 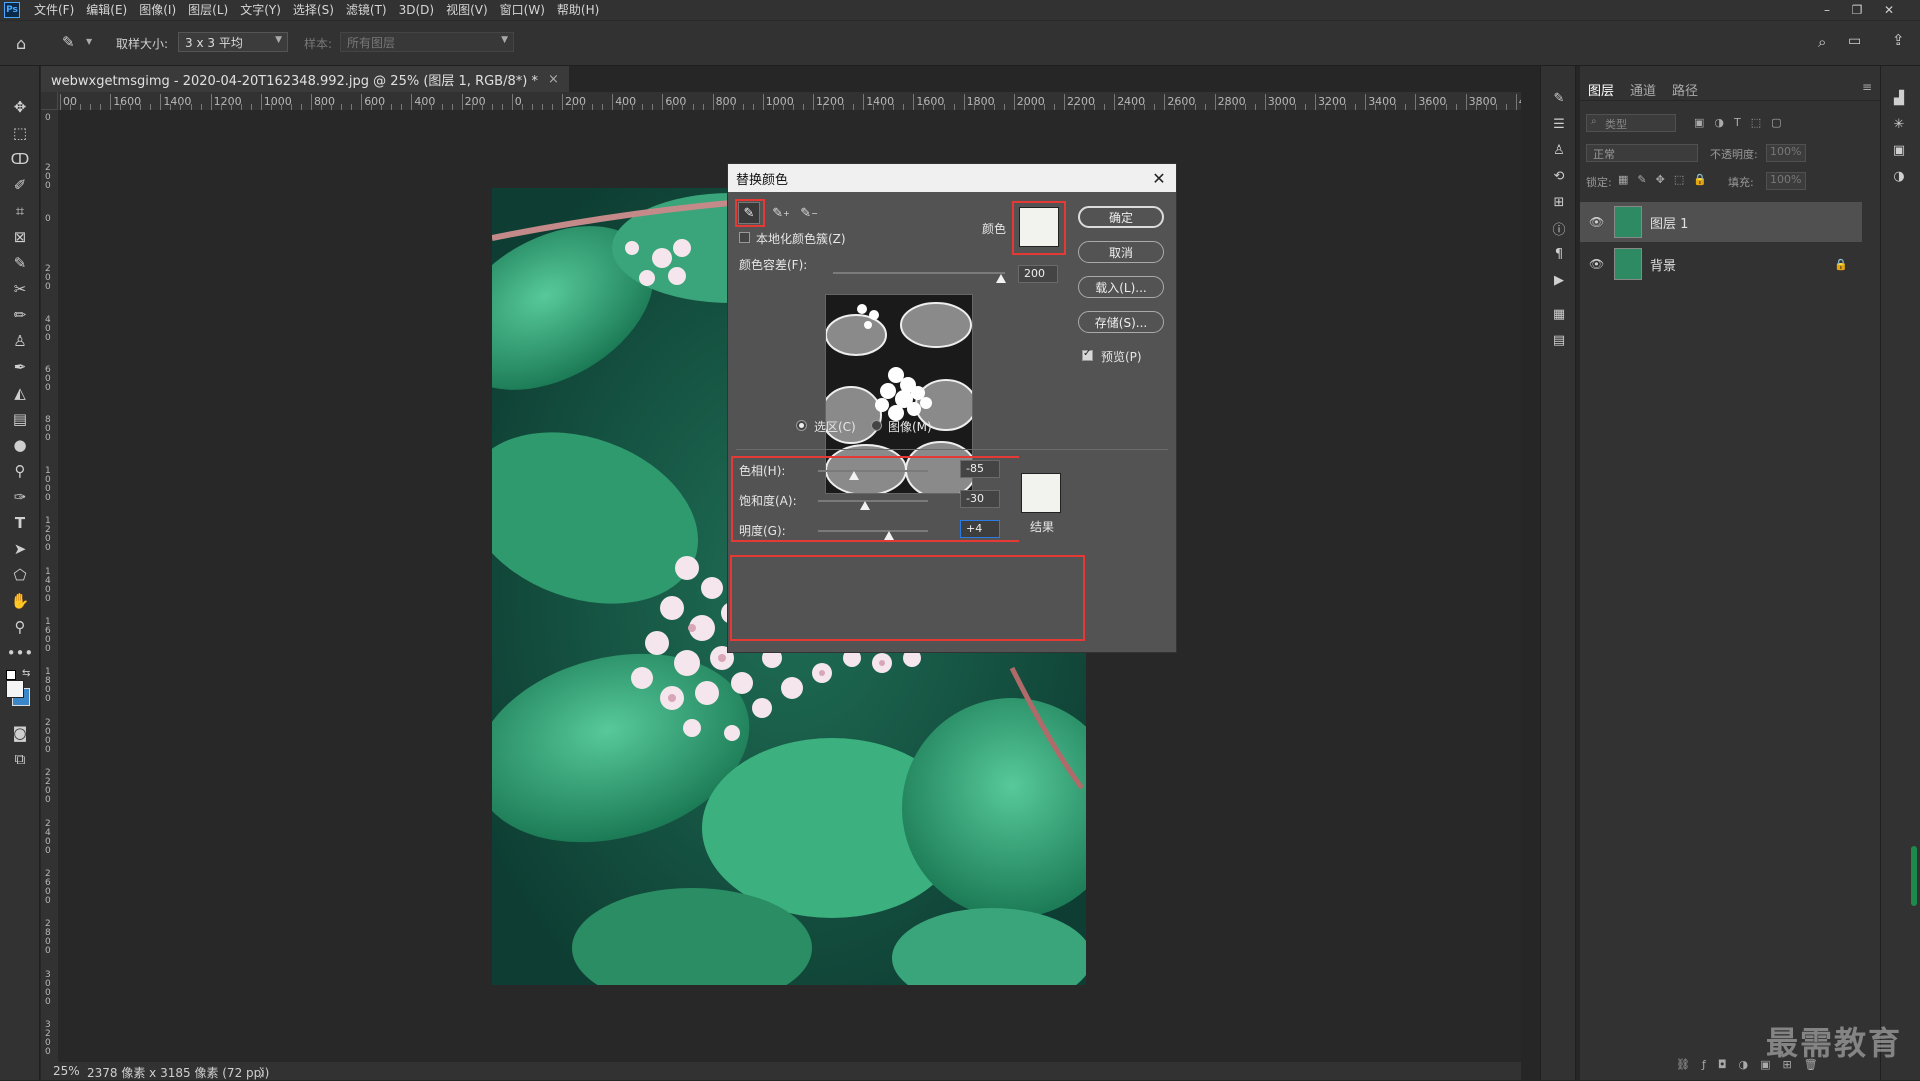 What do you see at coordinates (1786, 181) in the screenshot?
I see `fill-field: 100%` at bounding box center [1786, 181].